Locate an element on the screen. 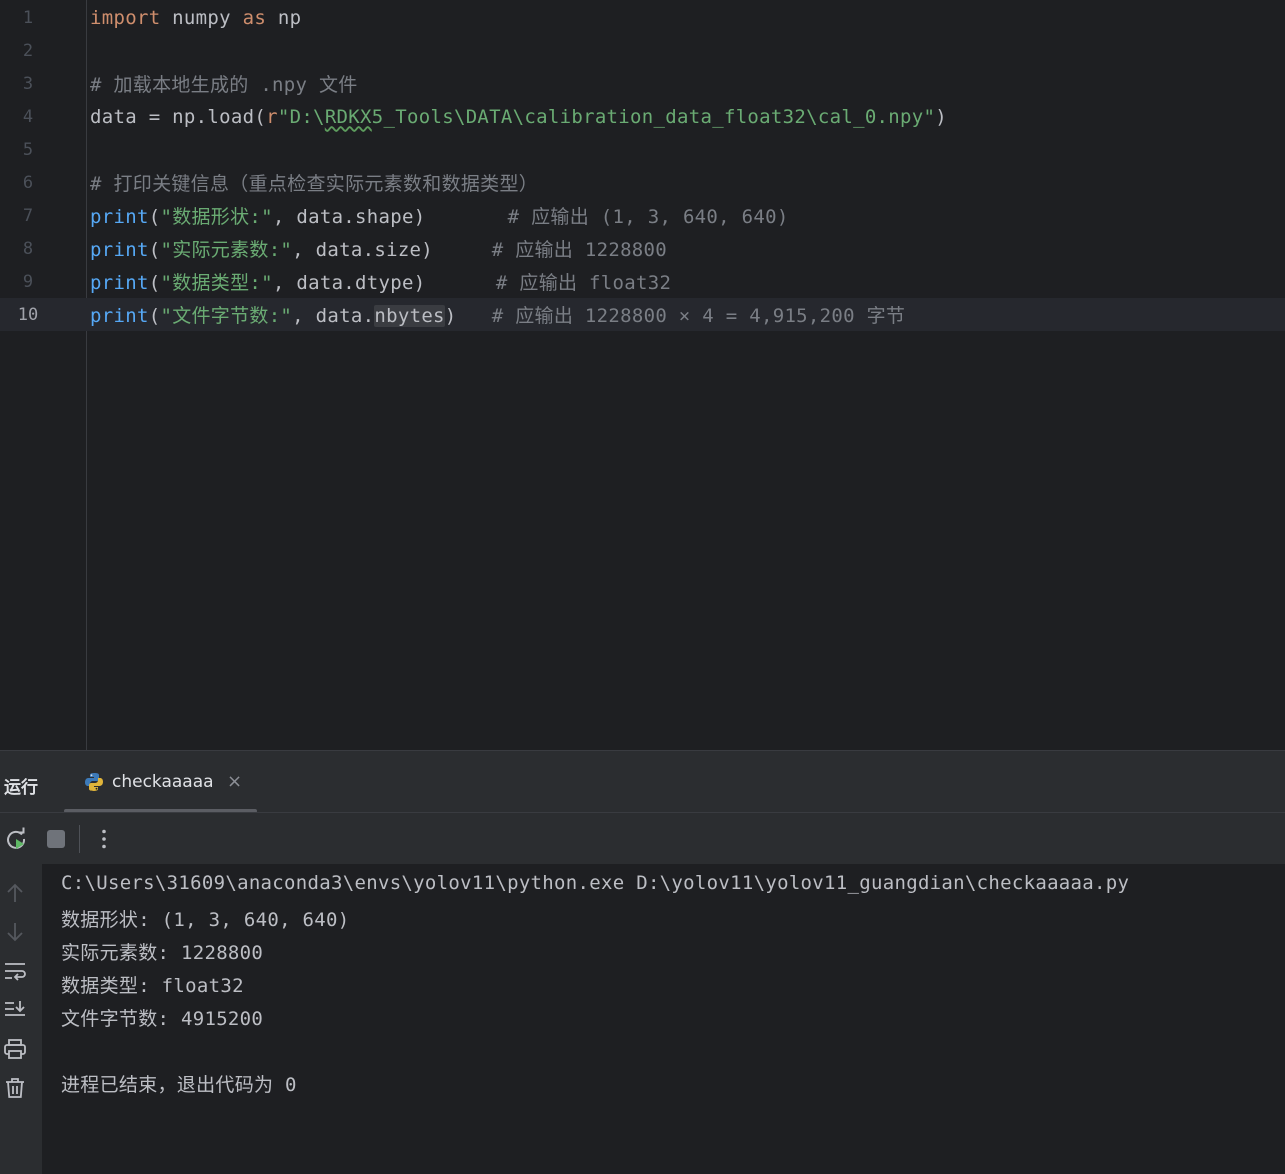  code-token: numpy is located at coordinates (201, 17).